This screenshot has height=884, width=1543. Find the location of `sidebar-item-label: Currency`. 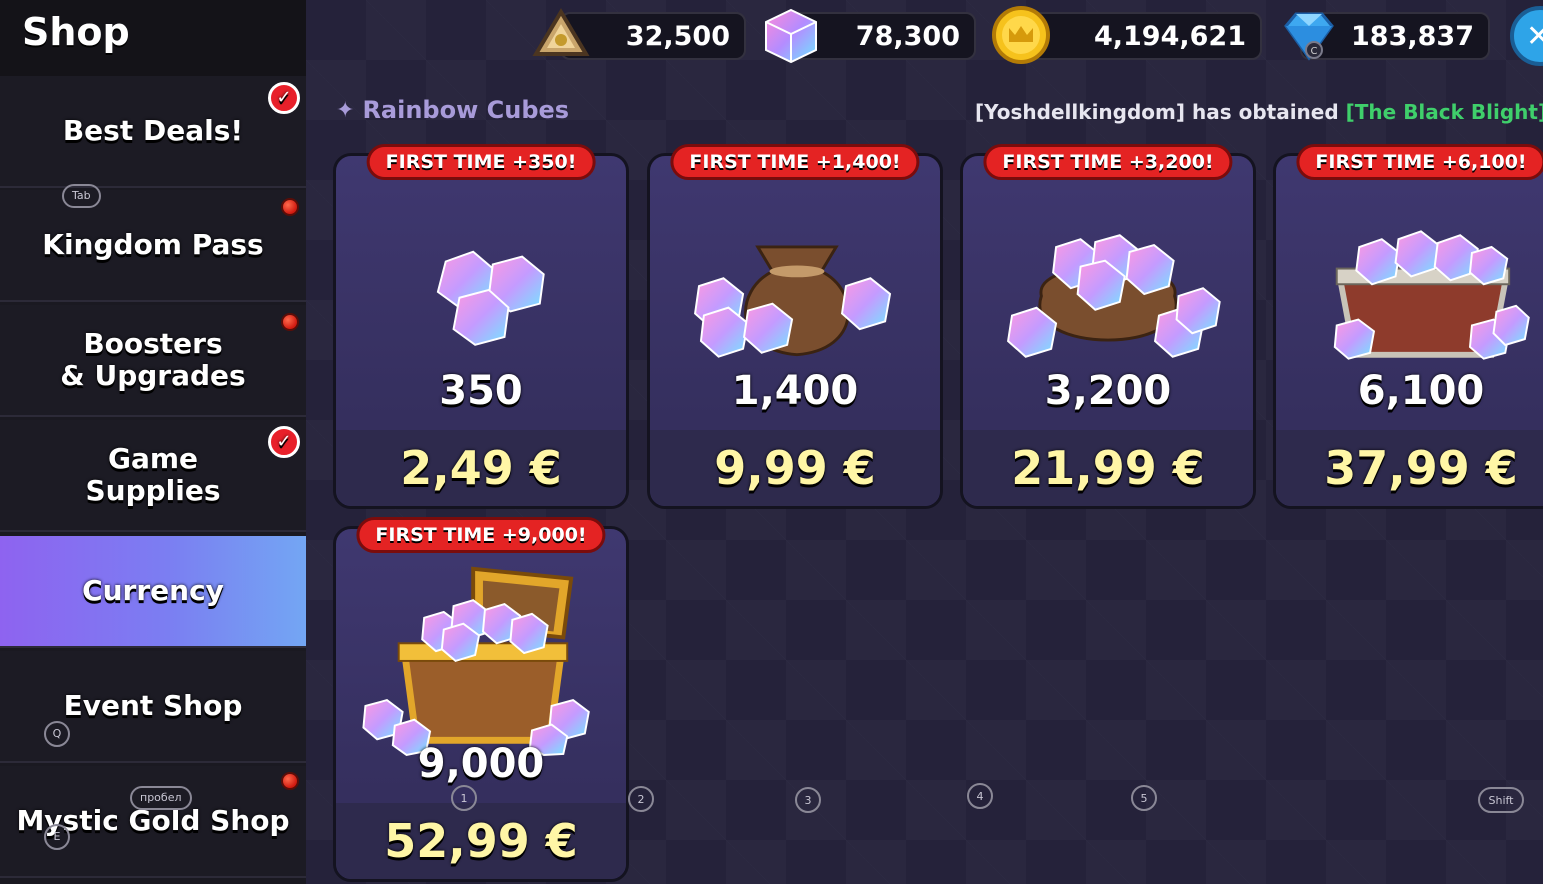

sidebar-item-label: Currency is located at coordinates (153, 590).